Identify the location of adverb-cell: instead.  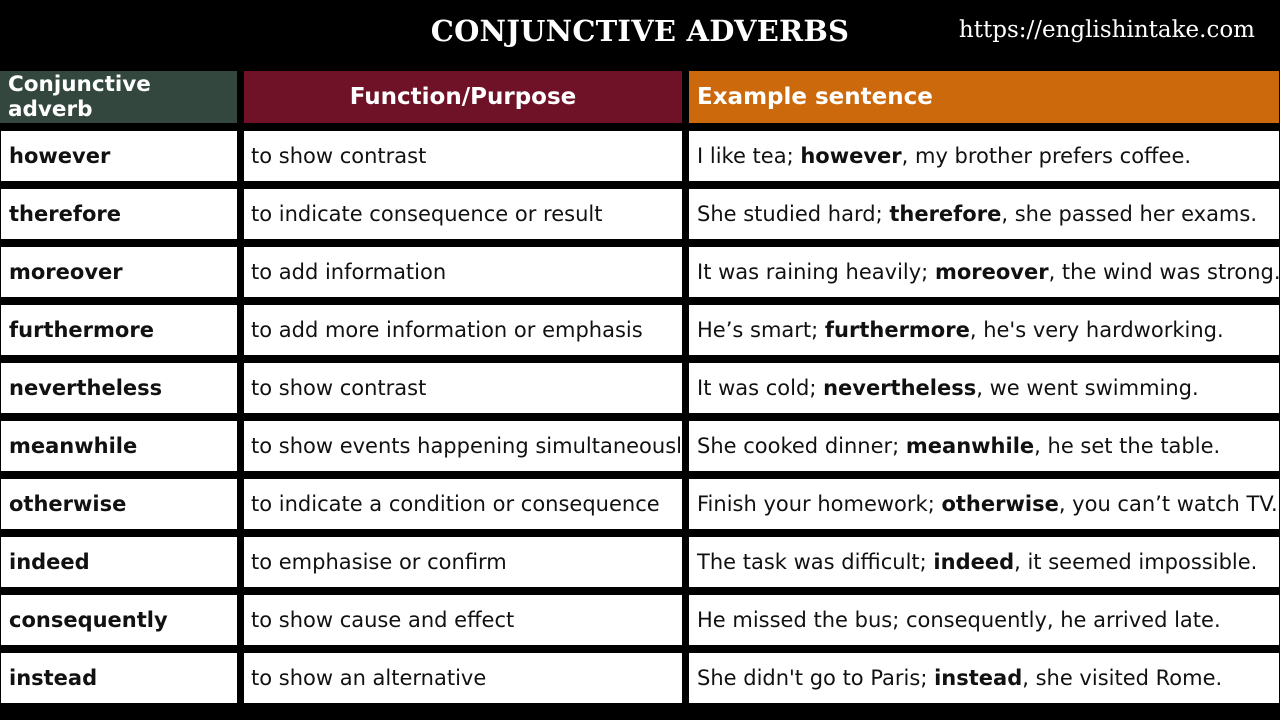
(119, 678).